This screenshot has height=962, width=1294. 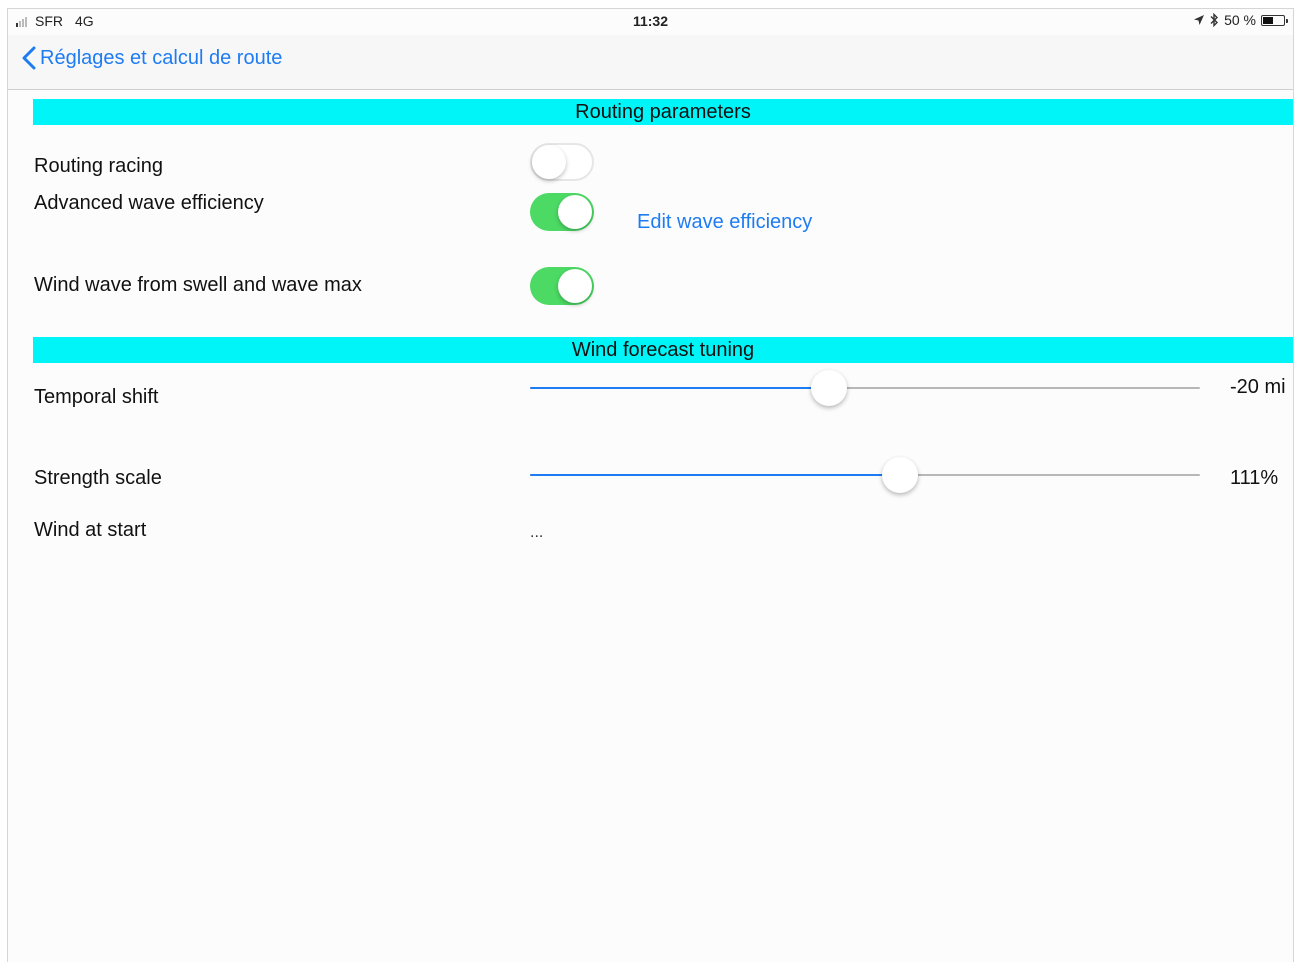 I want to click on status-bar: SFR 4G 11:32 50 %, so click(x=650, y=22).